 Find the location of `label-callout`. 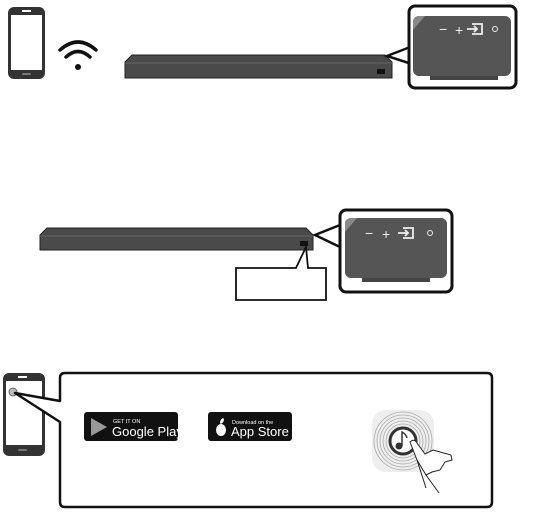

label-callout is located at coordinates (281, 272).